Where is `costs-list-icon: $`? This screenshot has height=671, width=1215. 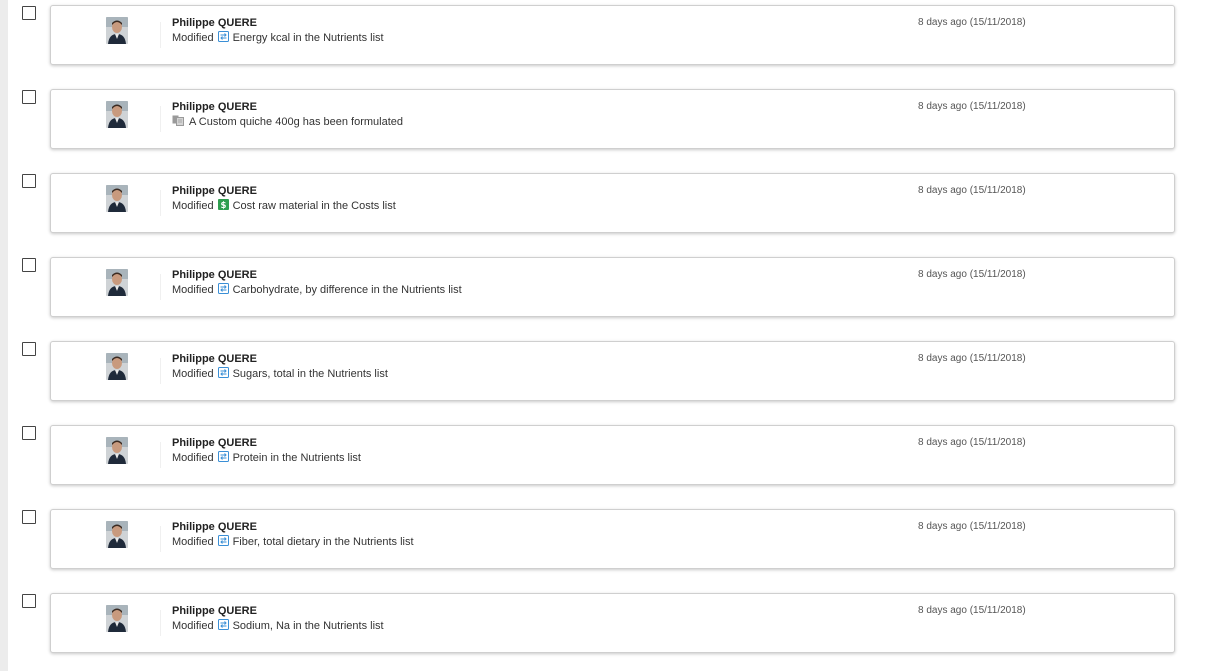 costs-list-icon: $ is located at coordinates (223, 206).